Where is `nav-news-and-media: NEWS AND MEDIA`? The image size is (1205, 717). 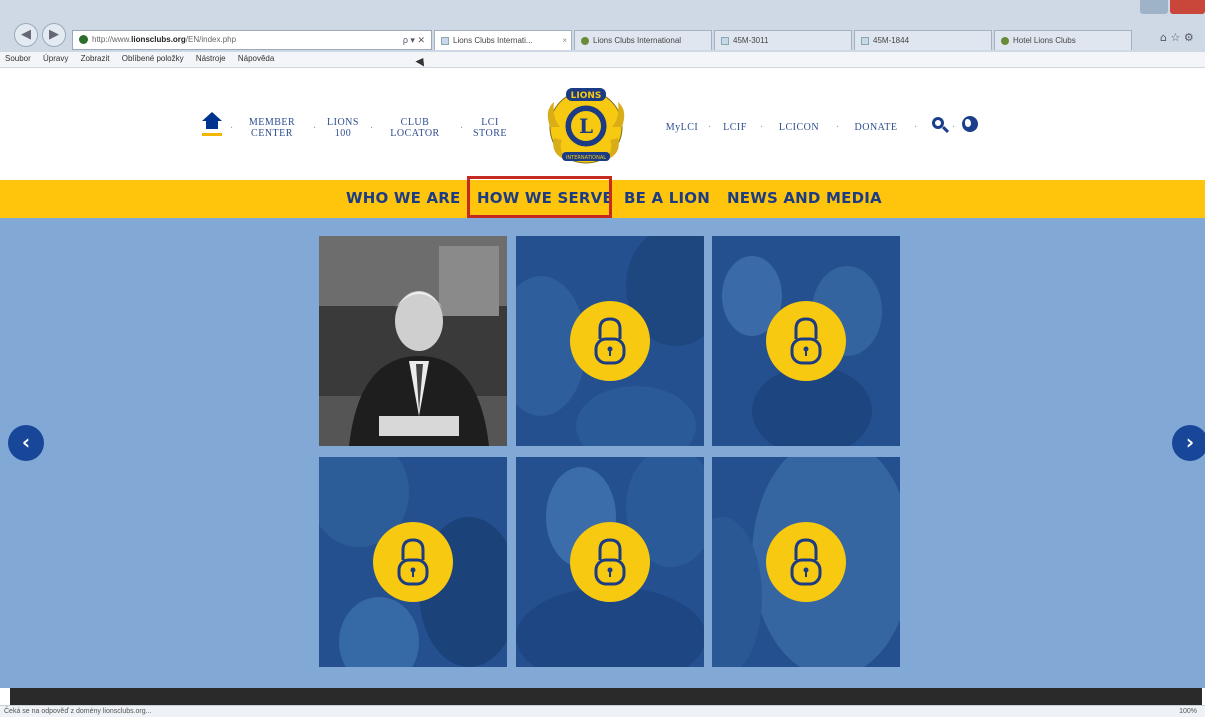
nav-news-and-media: NEWS AND MEDIA is located at coordinates (804, 198).